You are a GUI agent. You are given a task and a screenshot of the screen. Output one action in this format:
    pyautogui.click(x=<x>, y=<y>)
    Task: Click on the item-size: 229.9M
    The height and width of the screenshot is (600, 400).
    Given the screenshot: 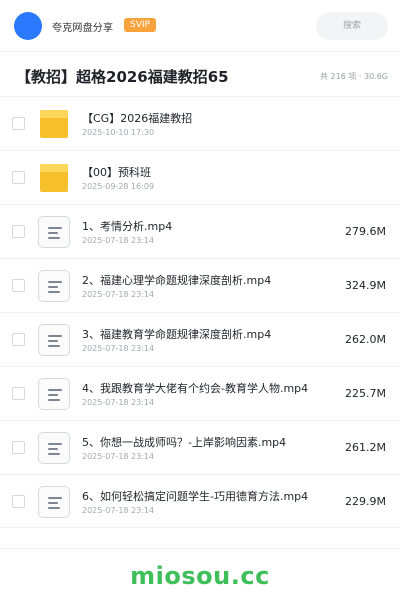 What is the action you would take?
    pyautogui.click(x=365, y=501)
    